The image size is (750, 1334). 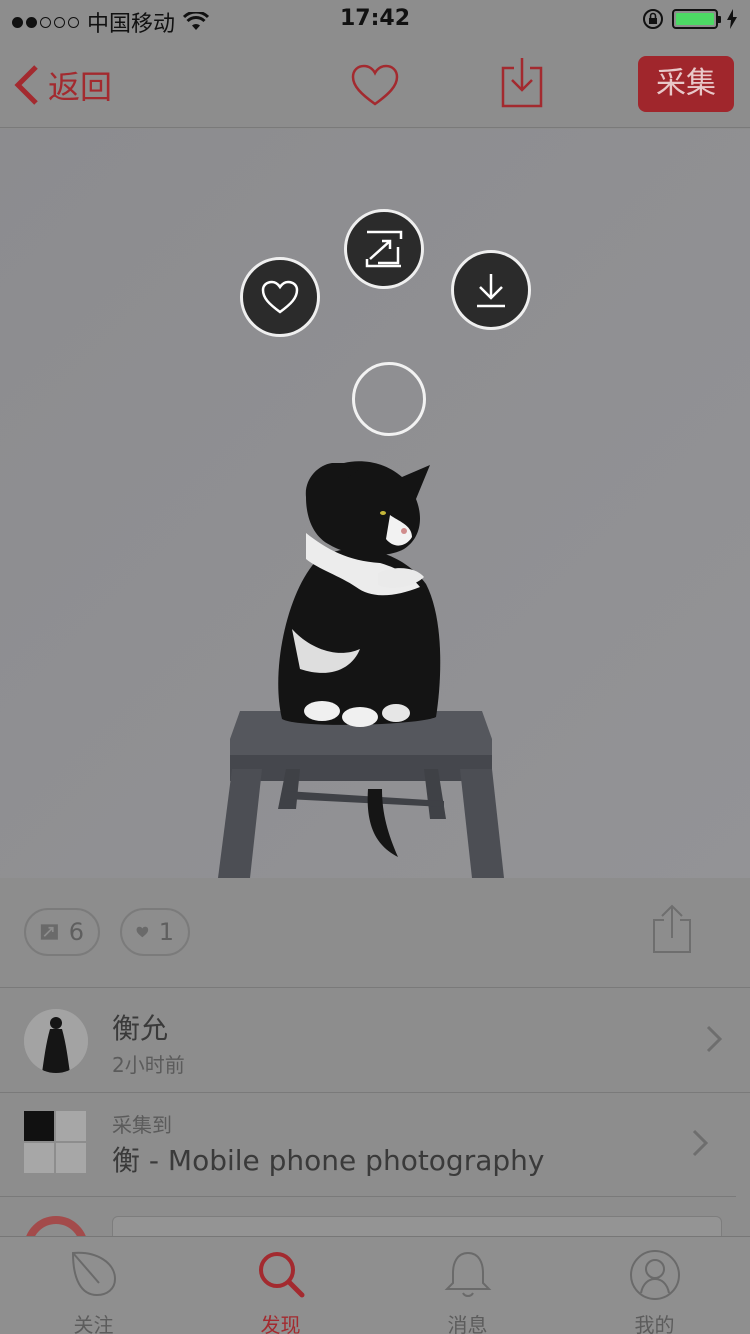 I want to click on download-icon, so click(x=522, y=82).